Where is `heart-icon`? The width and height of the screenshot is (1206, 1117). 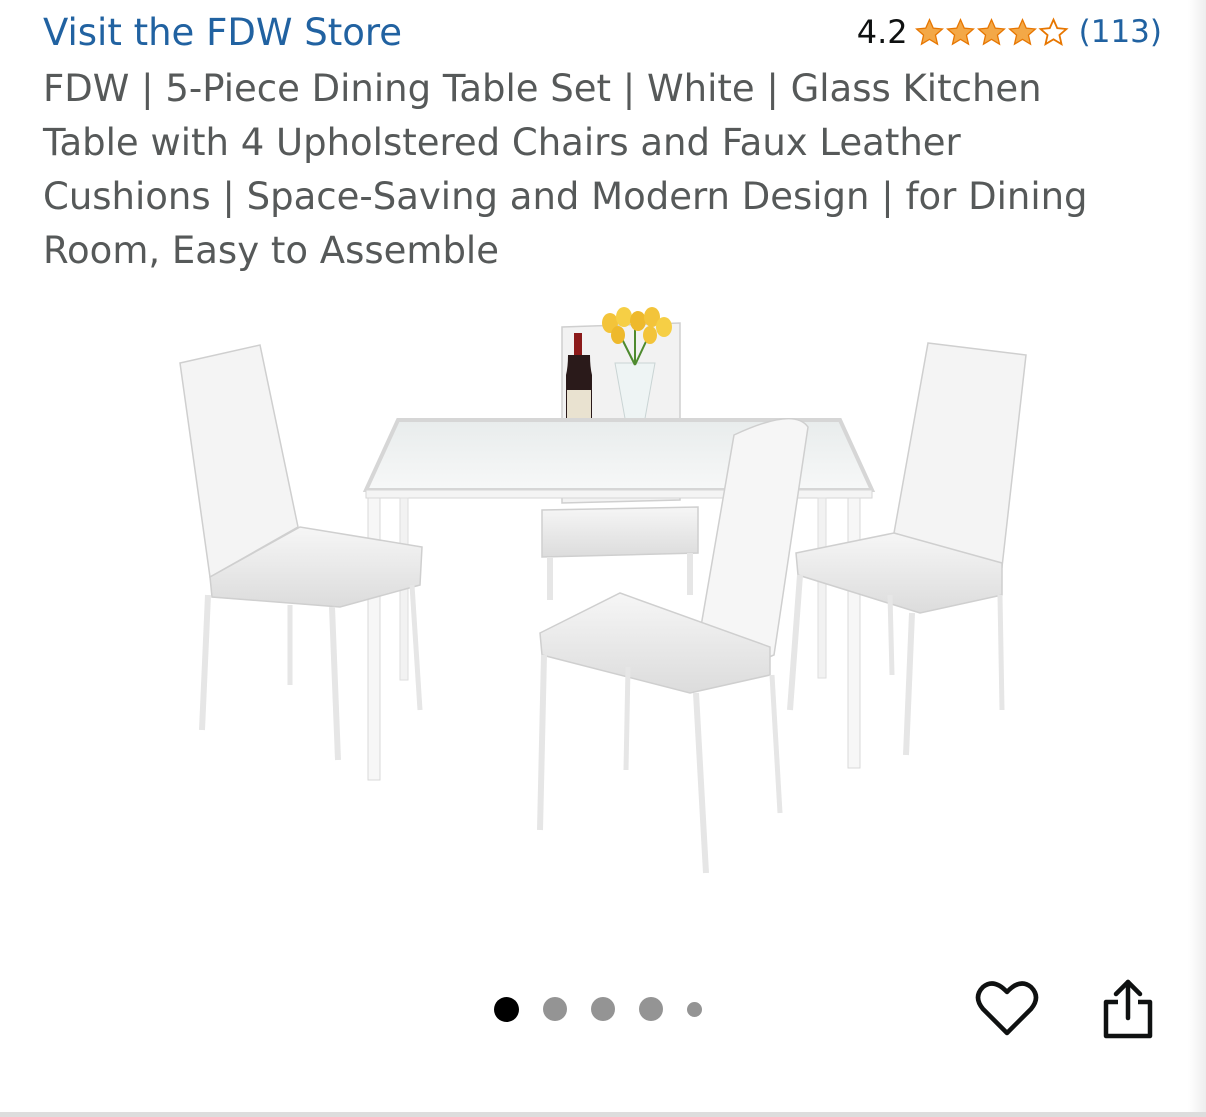
heart-icon is located at coordinates (1007, 1008).